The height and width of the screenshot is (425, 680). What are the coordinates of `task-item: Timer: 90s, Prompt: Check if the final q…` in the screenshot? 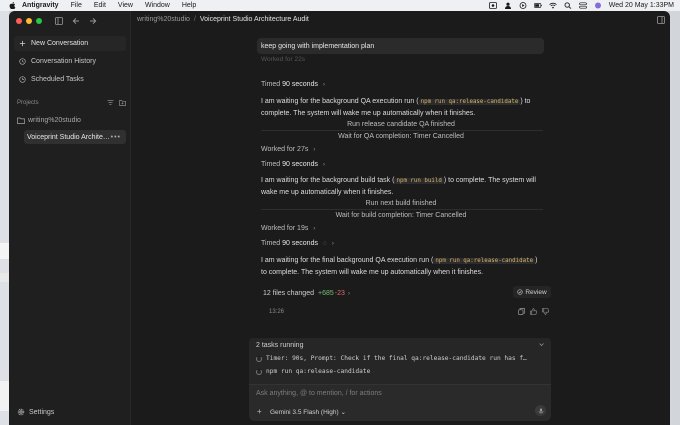 It's located at (401, 358).